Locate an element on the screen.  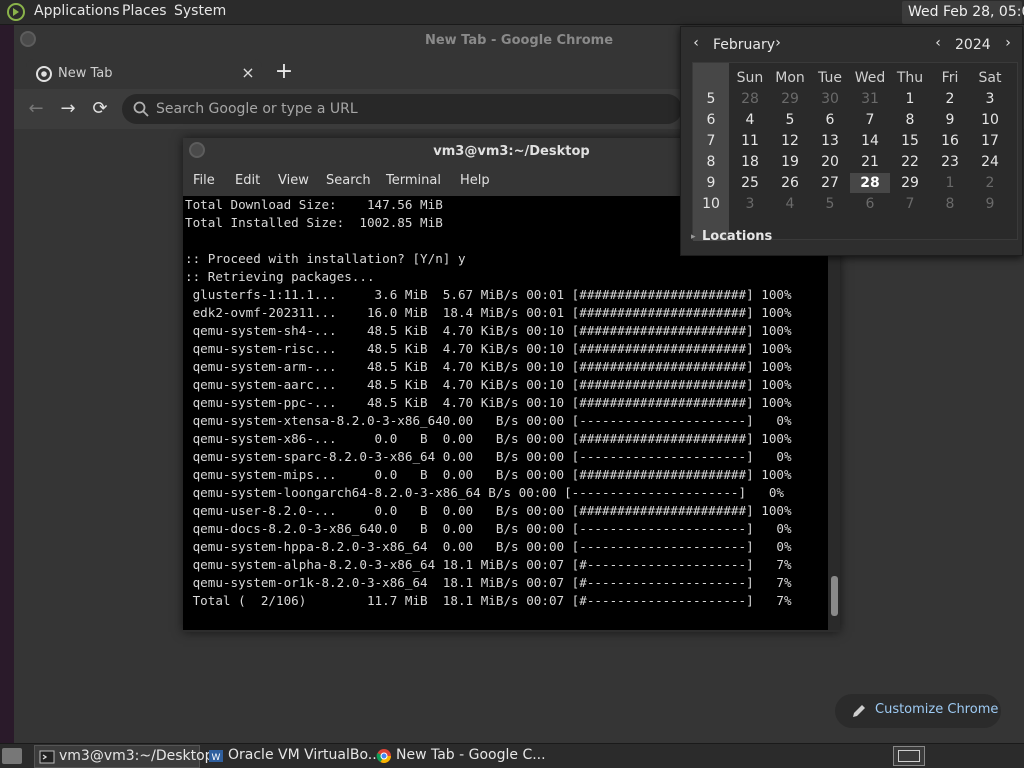
expander-icon: ▸ is located at coordinates (693, 237).